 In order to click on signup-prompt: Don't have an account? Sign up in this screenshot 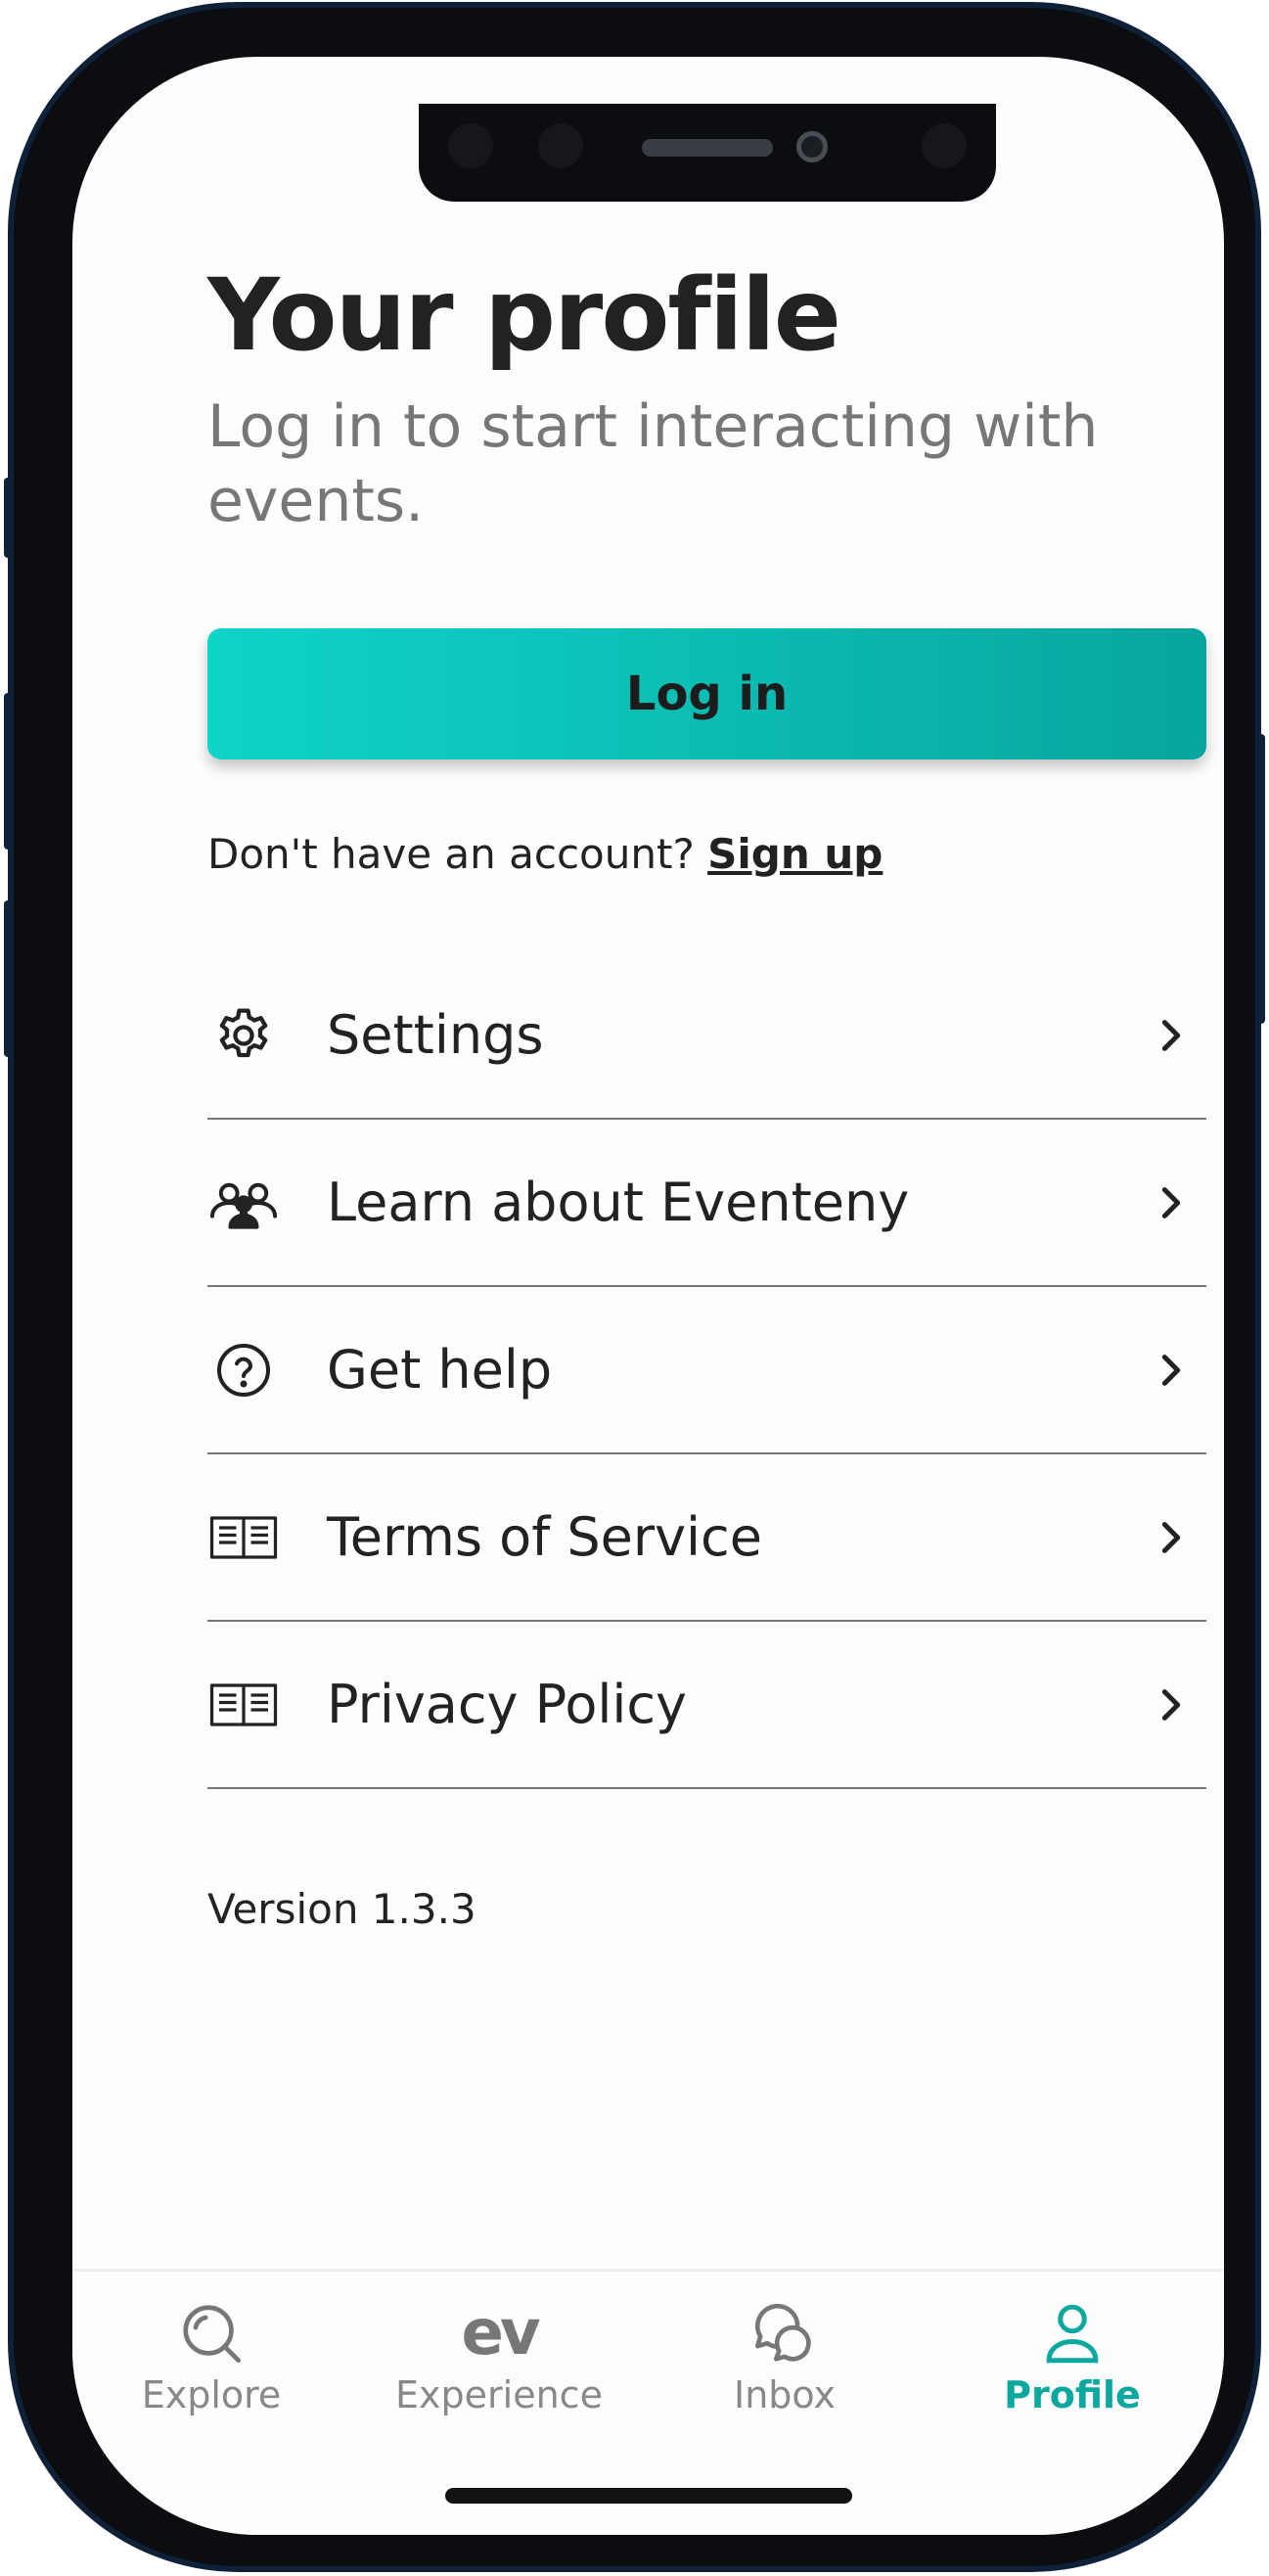, I will do `click(545, 854)`.